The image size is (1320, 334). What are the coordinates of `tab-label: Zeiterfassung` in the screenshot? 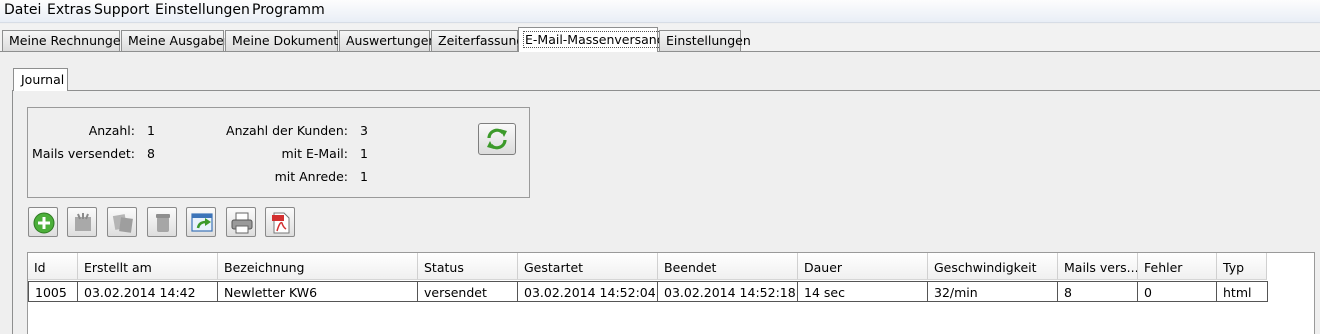 It's located at (481, 40).